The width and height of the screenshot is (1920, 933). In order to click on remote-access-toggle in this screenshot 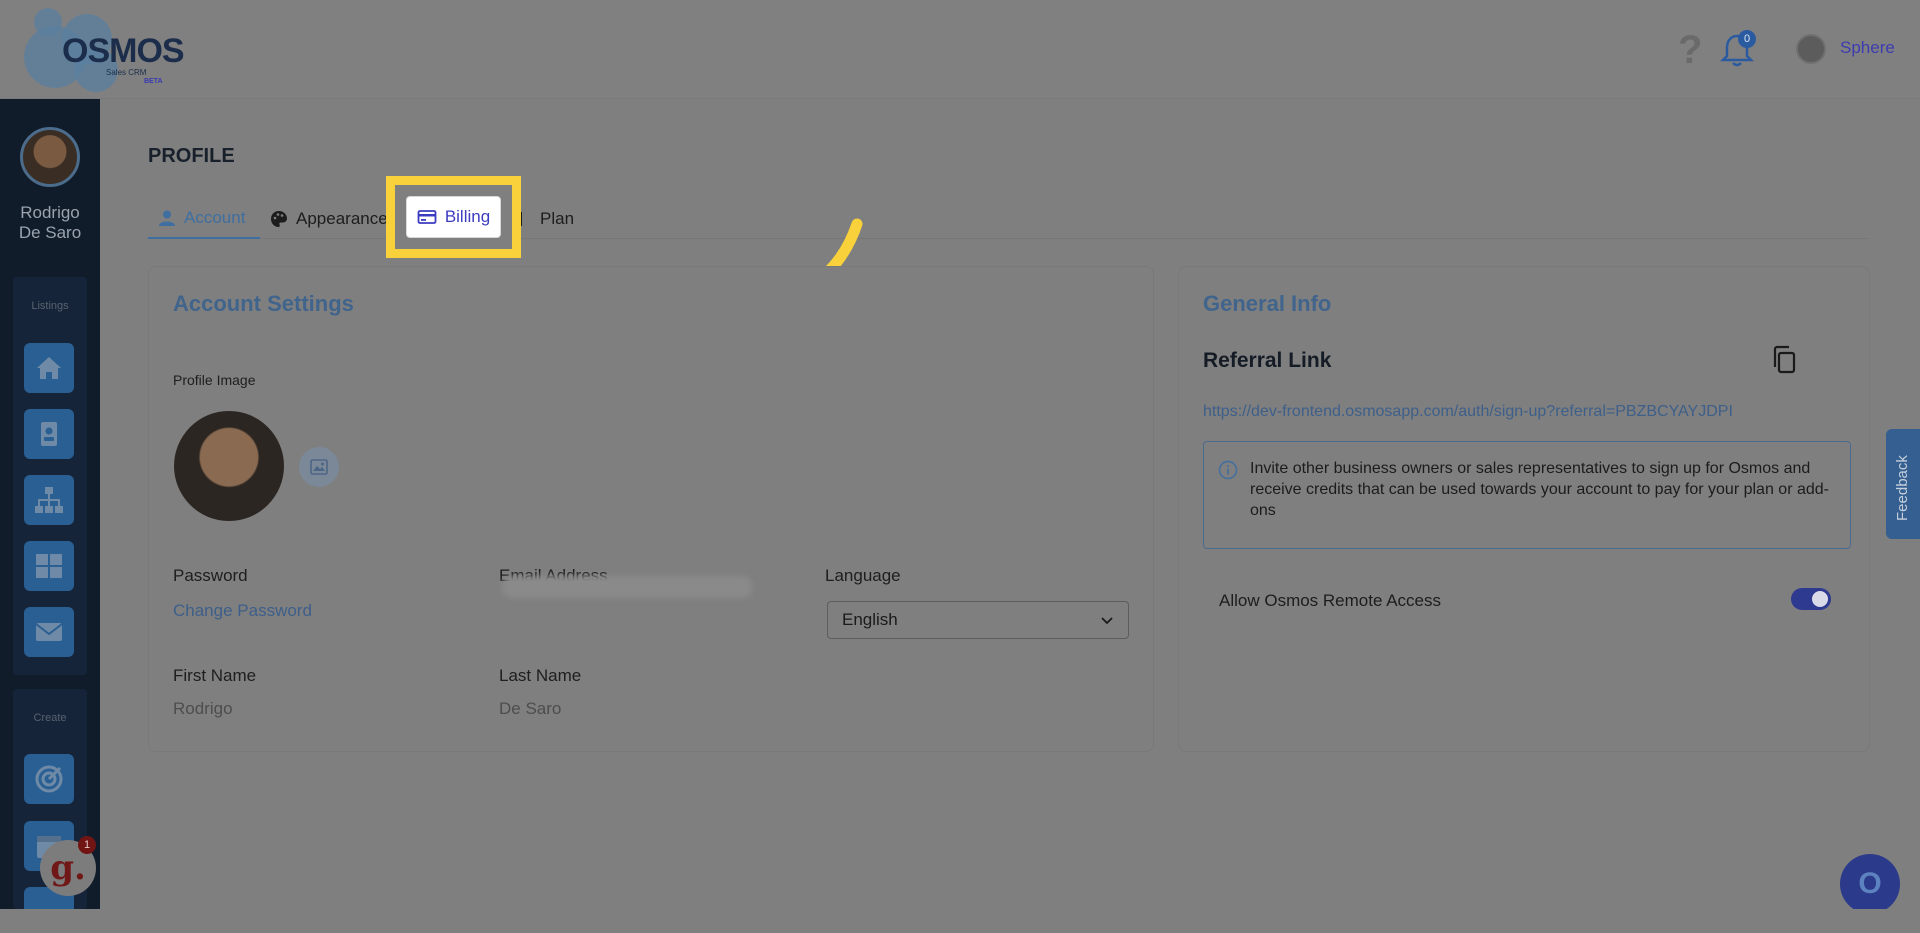, I will do `click(1811, 599)`.